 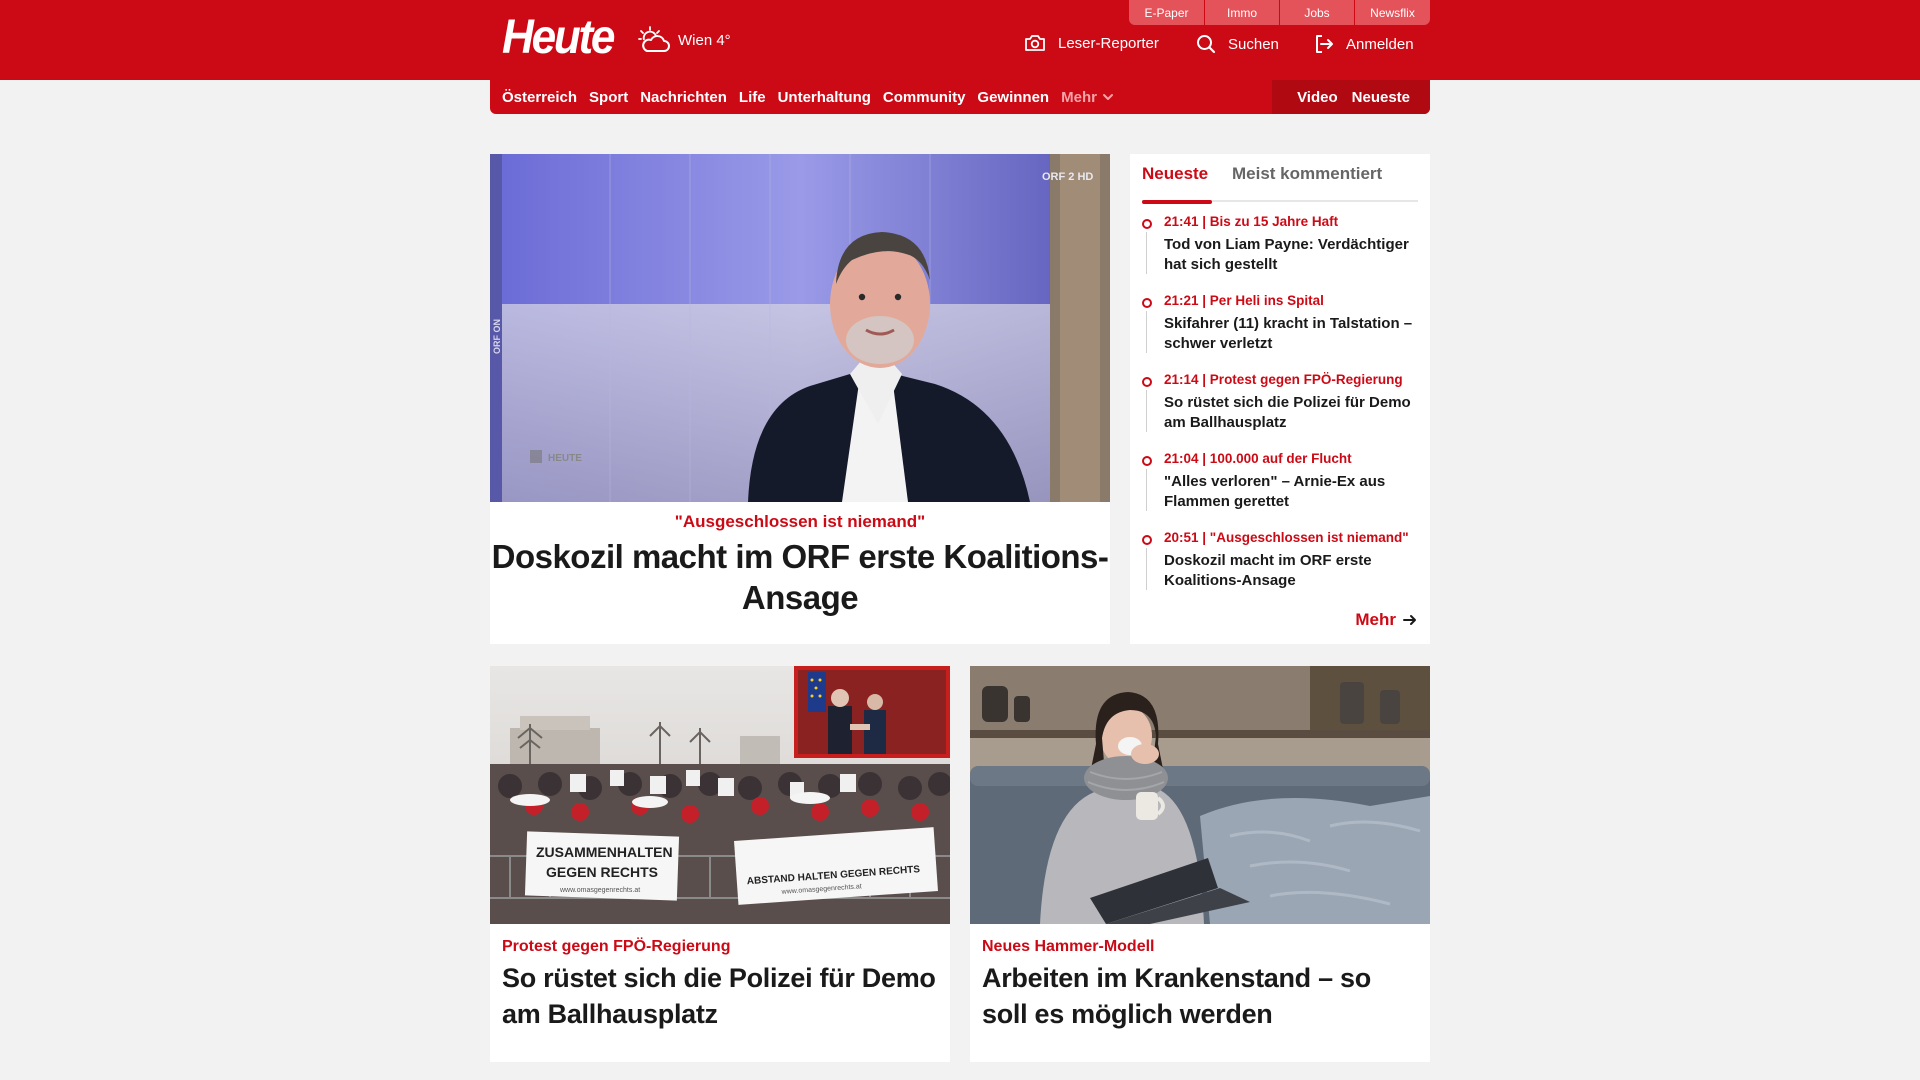 I want to click on timeline-item-meta: 21:14 | Protest gegen FPÖ-Regierung, so click(x=1283, y=379).